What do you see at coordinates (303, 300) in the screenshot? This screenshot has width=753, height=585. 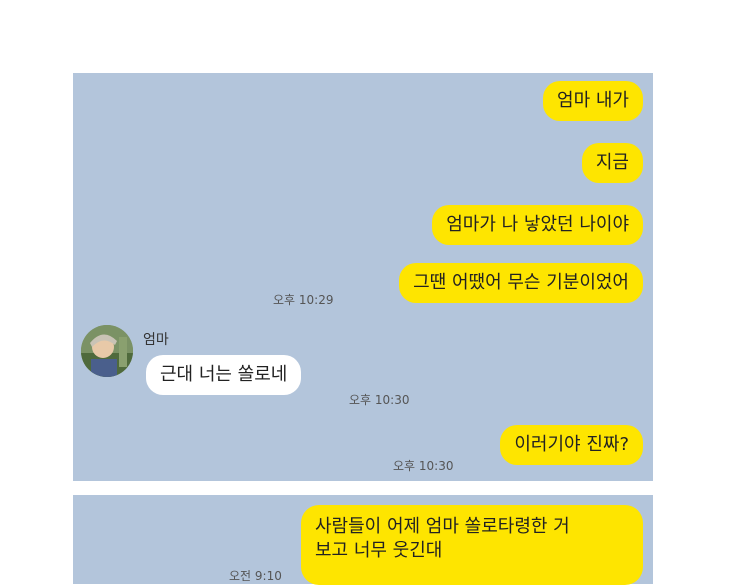 I see `message-timestamp: 오후 10:29` at bounding box center [303, 300].